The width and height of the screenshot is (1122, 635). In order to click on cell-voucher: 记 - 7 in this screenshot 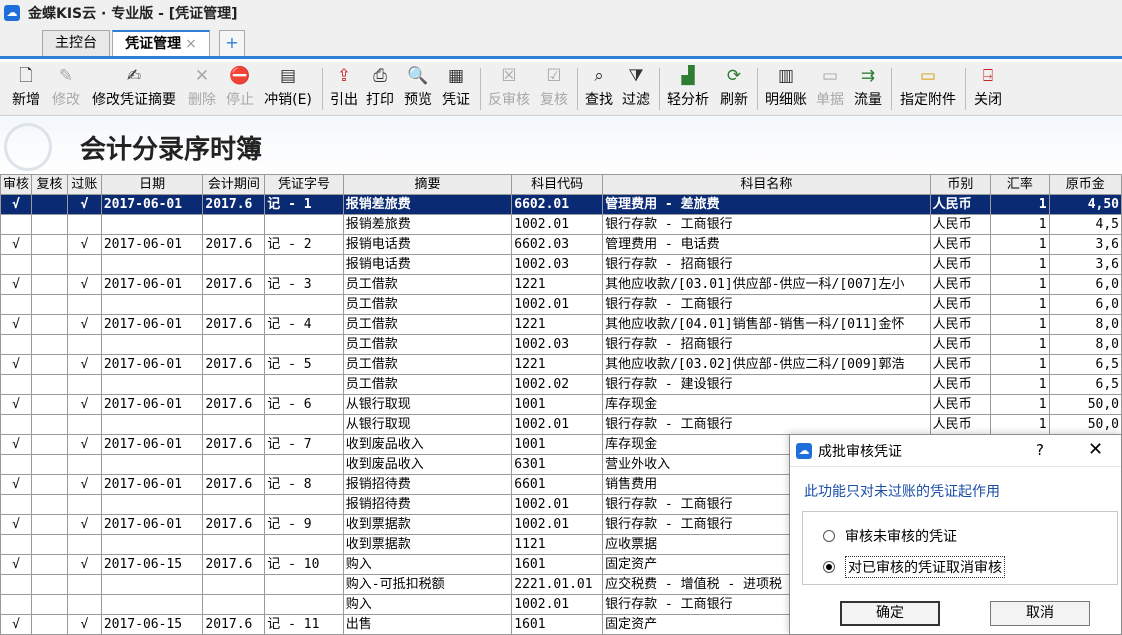, I will do `click(304, 444)`.